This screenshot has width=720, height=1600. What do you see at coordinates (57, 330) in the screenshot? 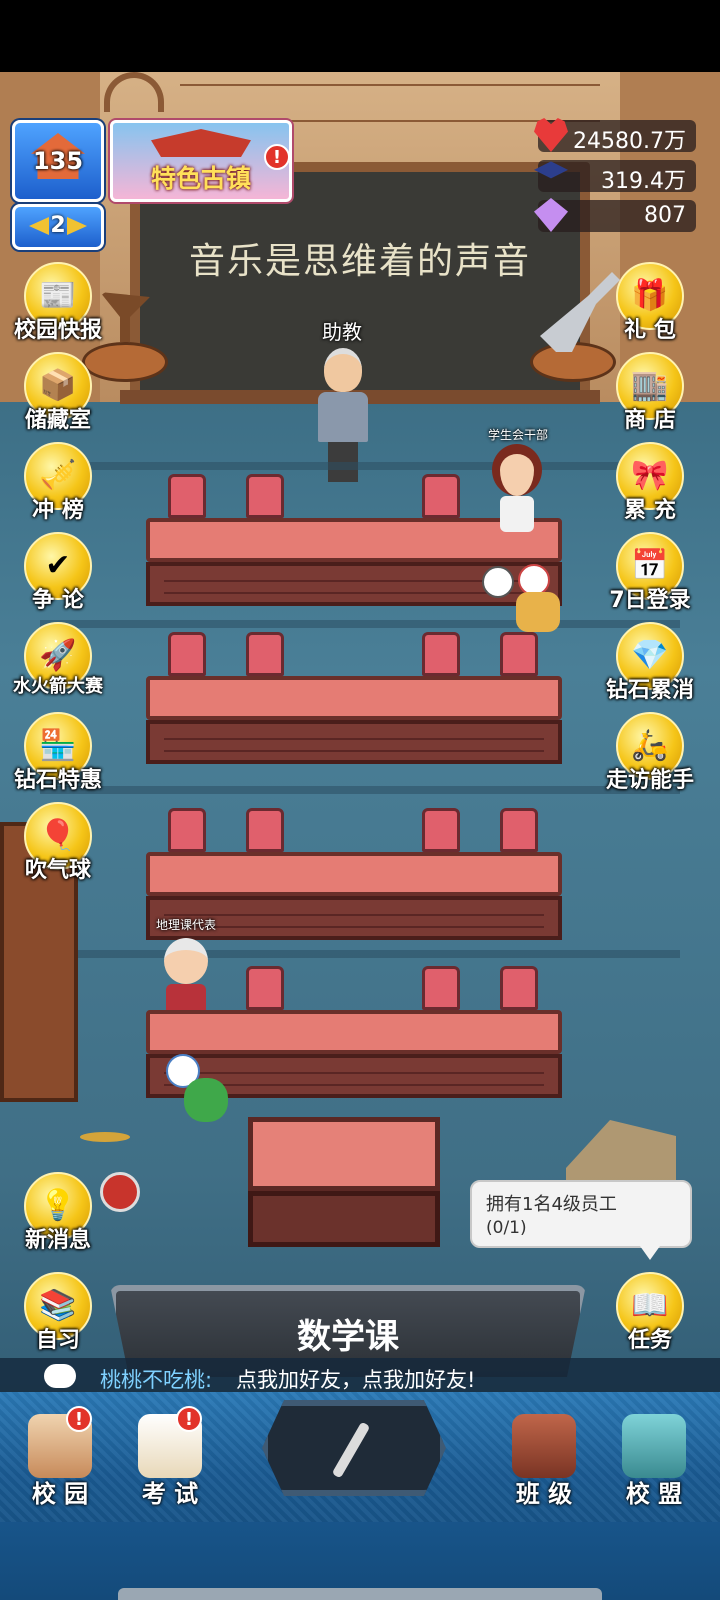
I see `campus-news-label: 校园快报` at bounding box center [57, 330].